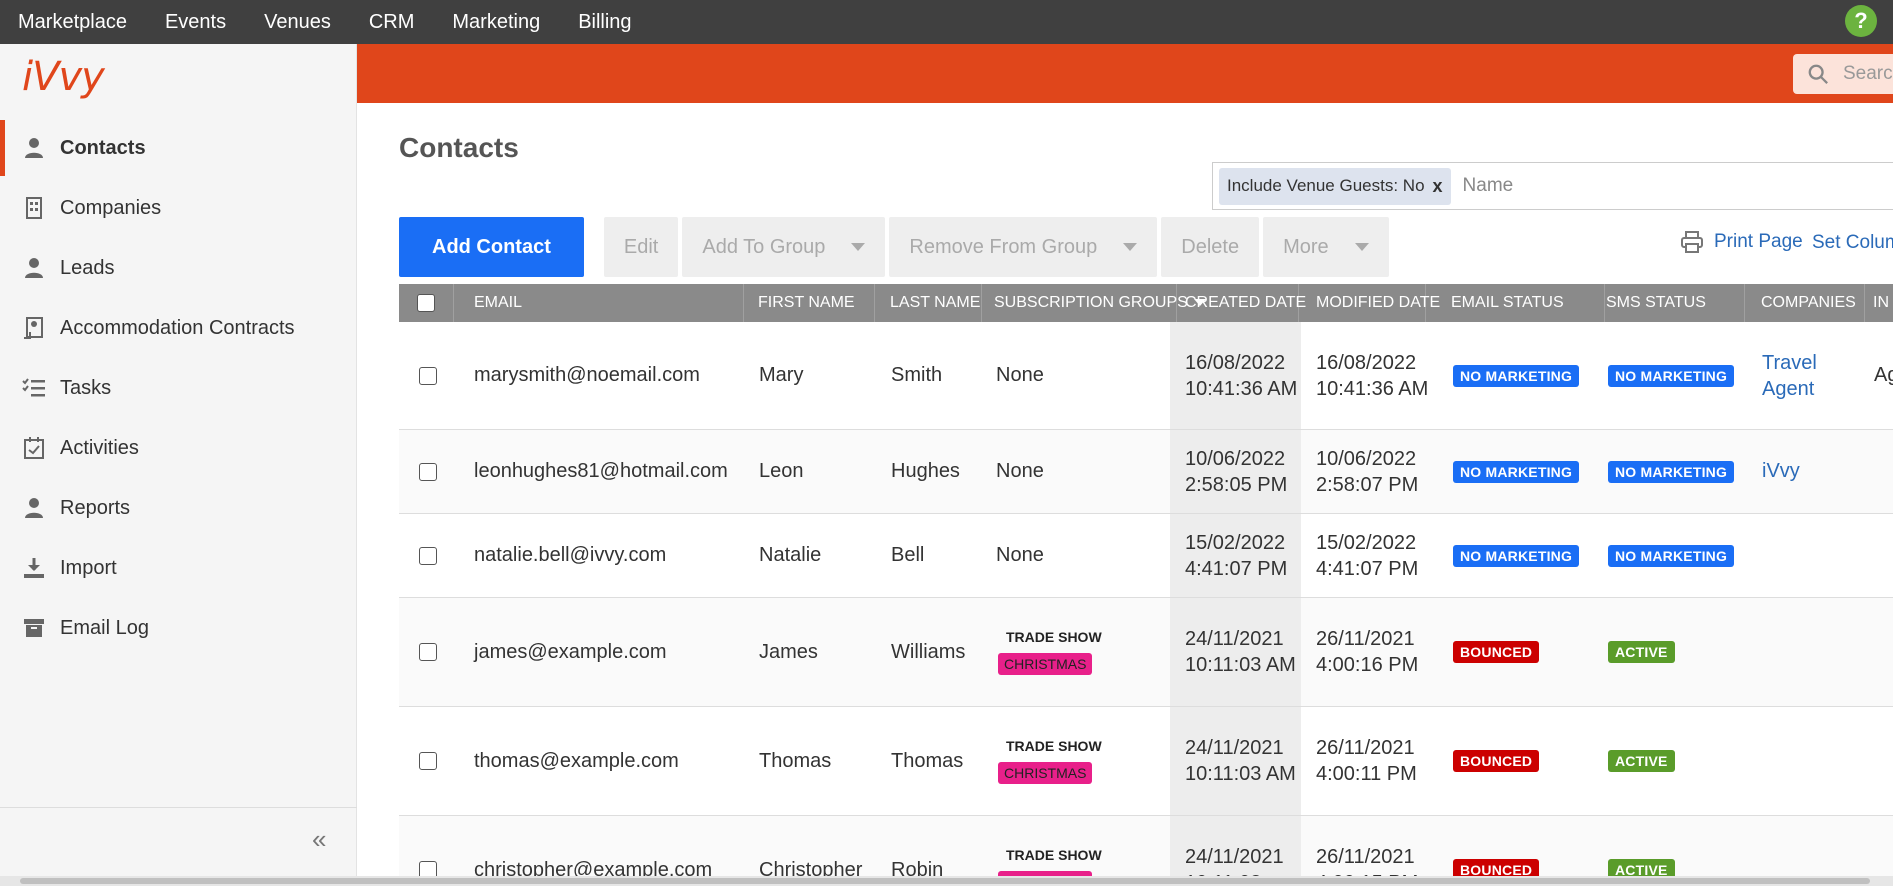 This screenshot has width=1893, height=886. Describe the element at coordinates (63, 77) in the screenshot. I see `ivvy-logo: iVvy` at that location.